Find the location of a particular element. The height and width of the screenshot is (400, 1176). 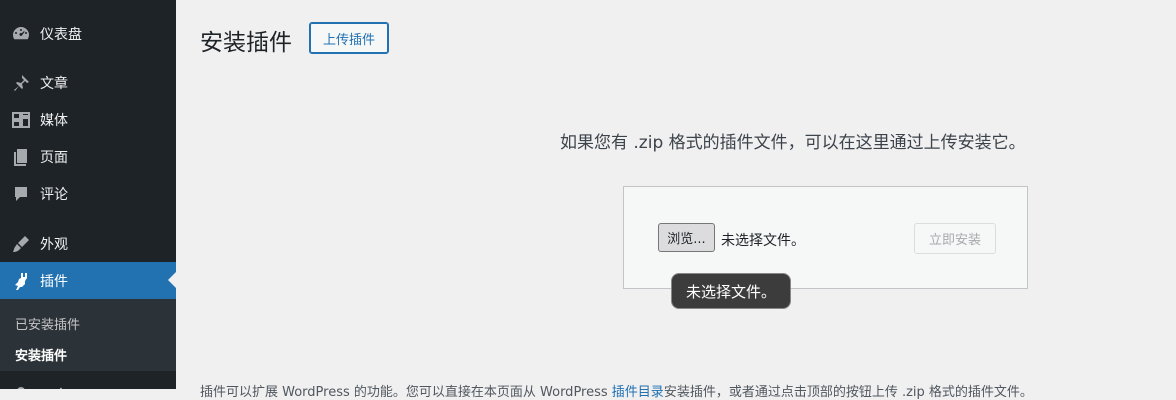

comment-icon is located at coordinates (21, 194).